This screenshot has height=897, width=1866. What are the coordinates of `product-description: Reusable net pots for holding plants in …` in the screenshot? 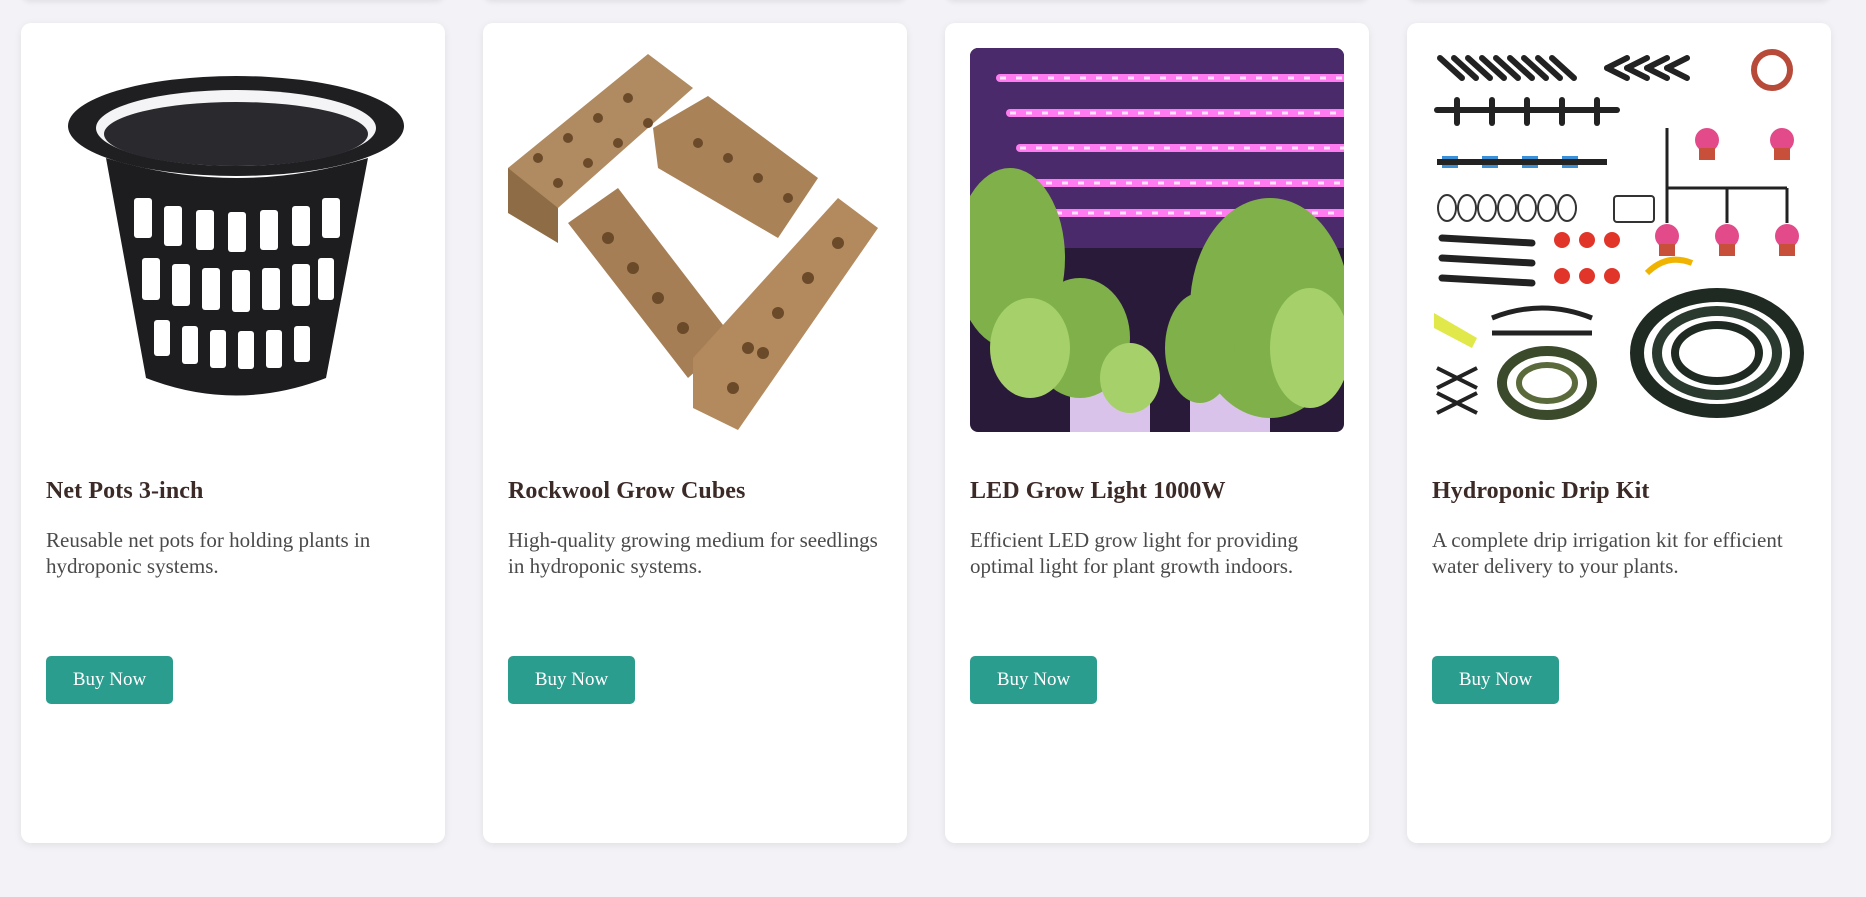 It's located at (208, 553).